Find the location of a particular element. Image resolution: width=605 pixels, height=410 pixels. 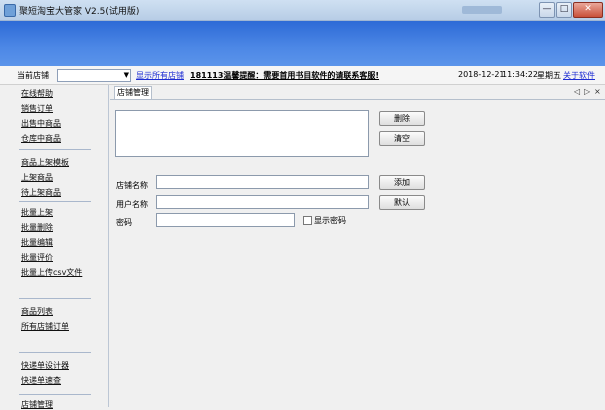

sidebar-item-help: 在线帮助 is located at coordinates (37, 93).